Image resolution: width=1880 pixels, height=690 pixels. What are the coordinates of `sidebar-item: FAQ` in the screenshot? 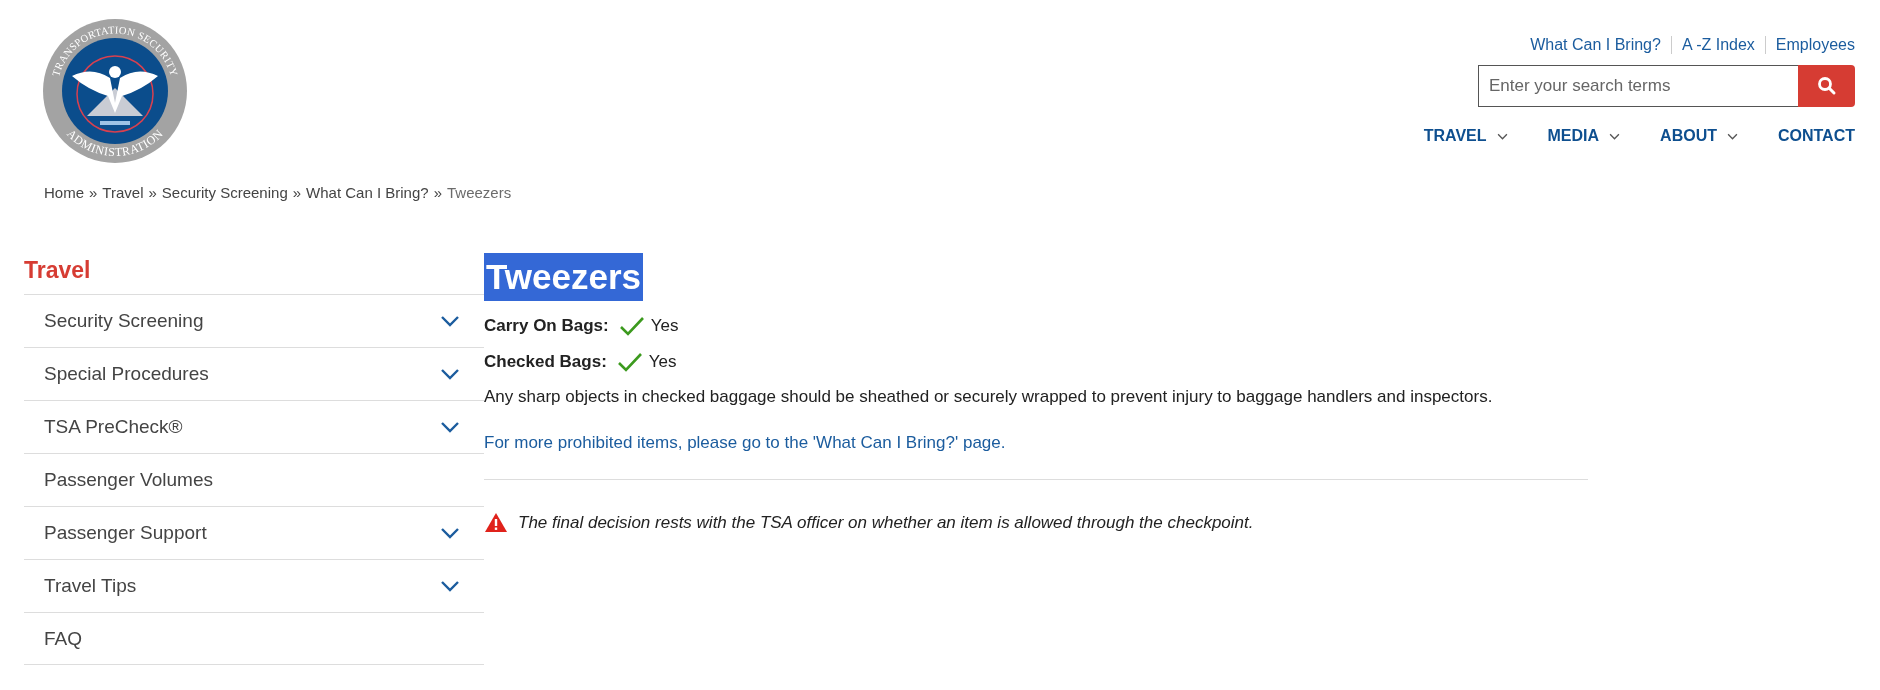 It's located at (254, 638).